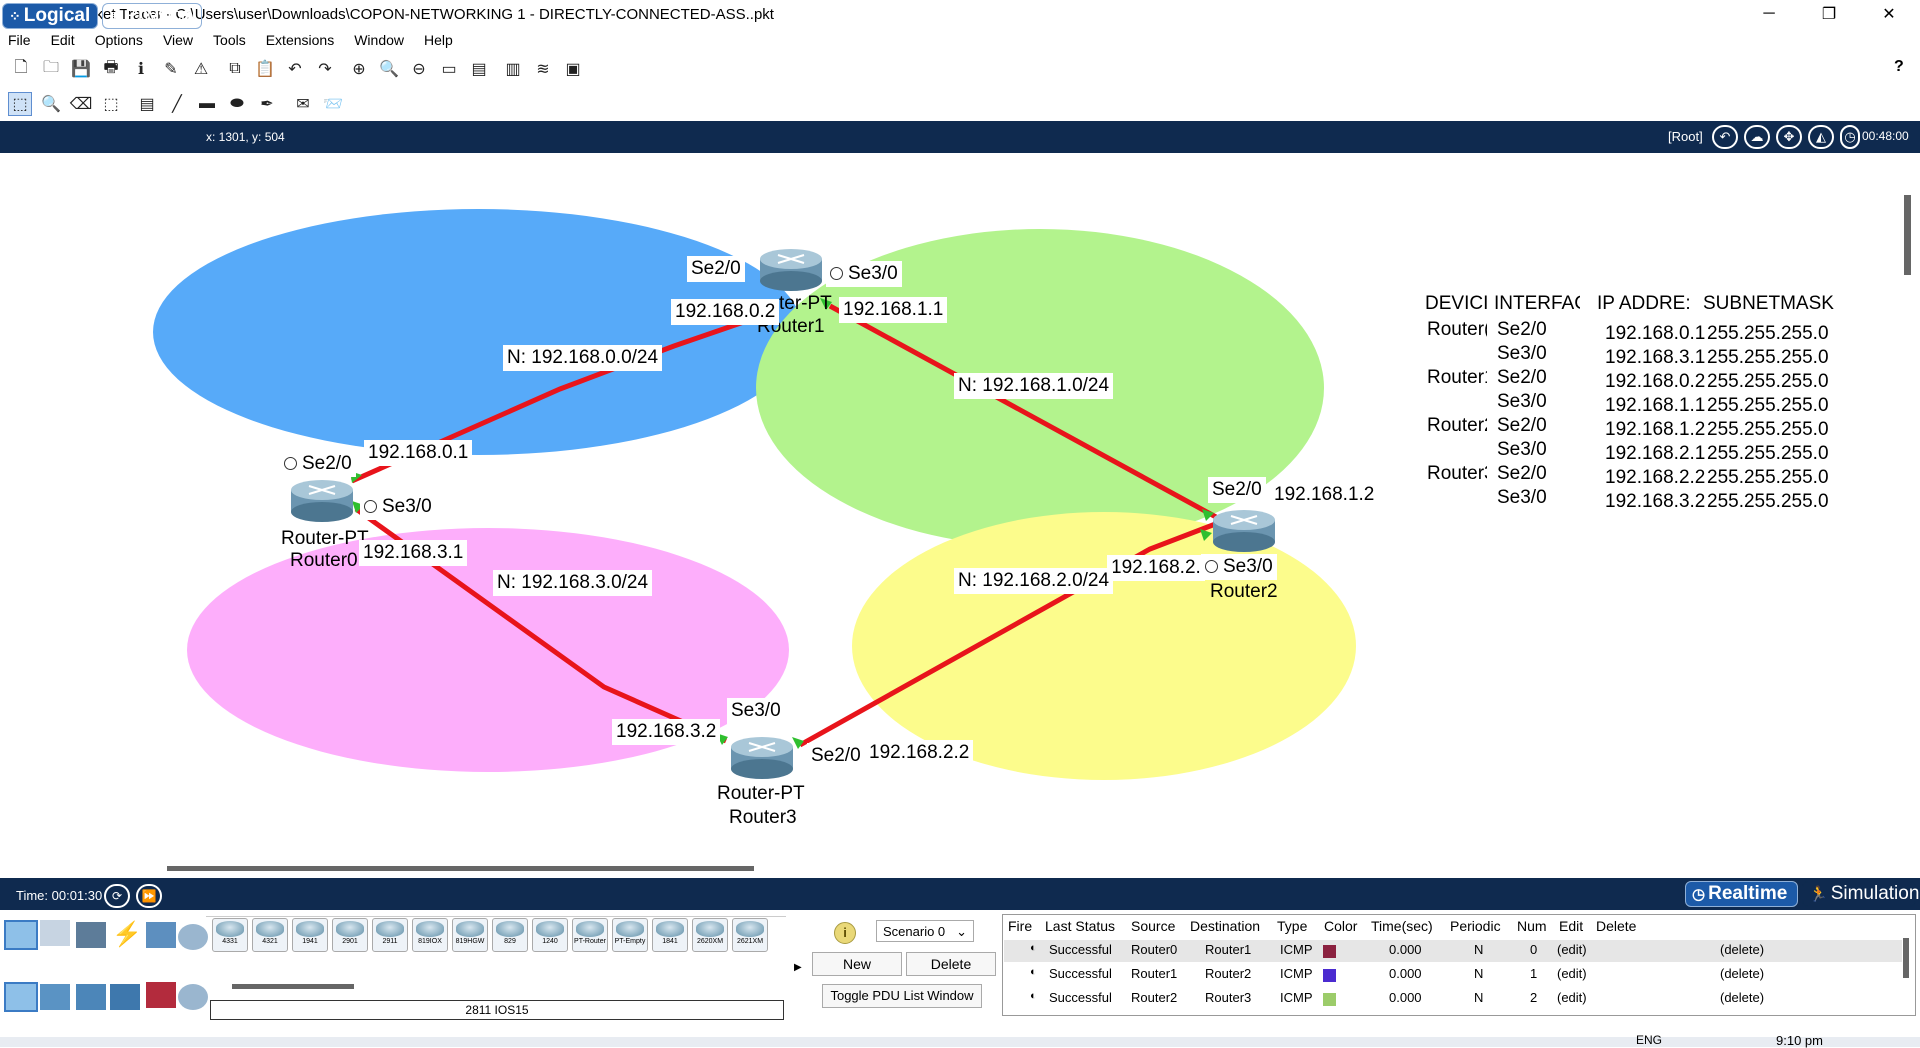 Image resolution: width=1920 pixels, height=1048 pixels. Describe the element at coordinates (1725, 137) in the screenshot. I see `back-icon: ↶` at that location.